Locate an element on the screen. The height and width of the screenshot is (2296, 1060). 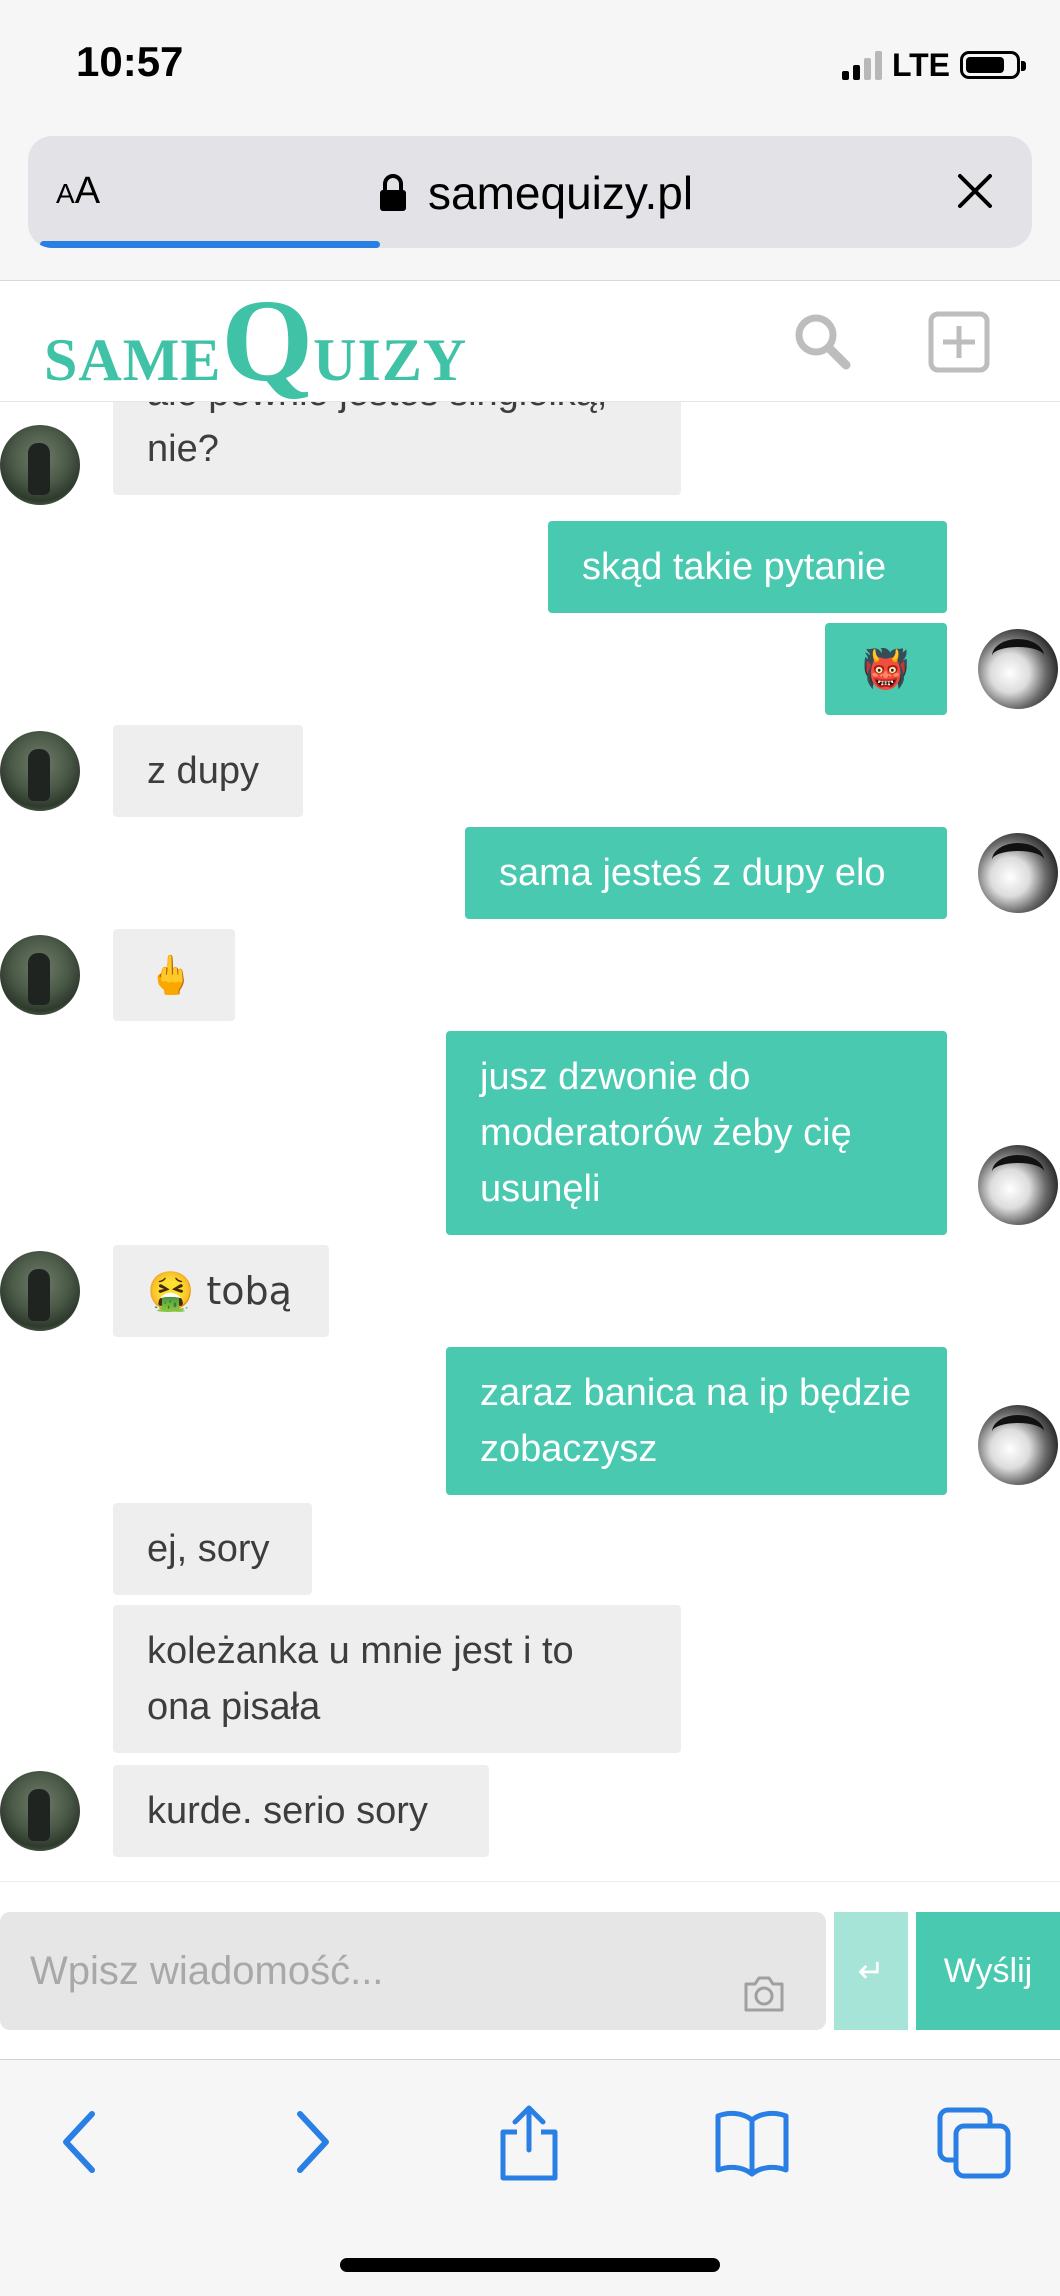
message-received: kurde. serio sory is located at coordinates (301, 1811).